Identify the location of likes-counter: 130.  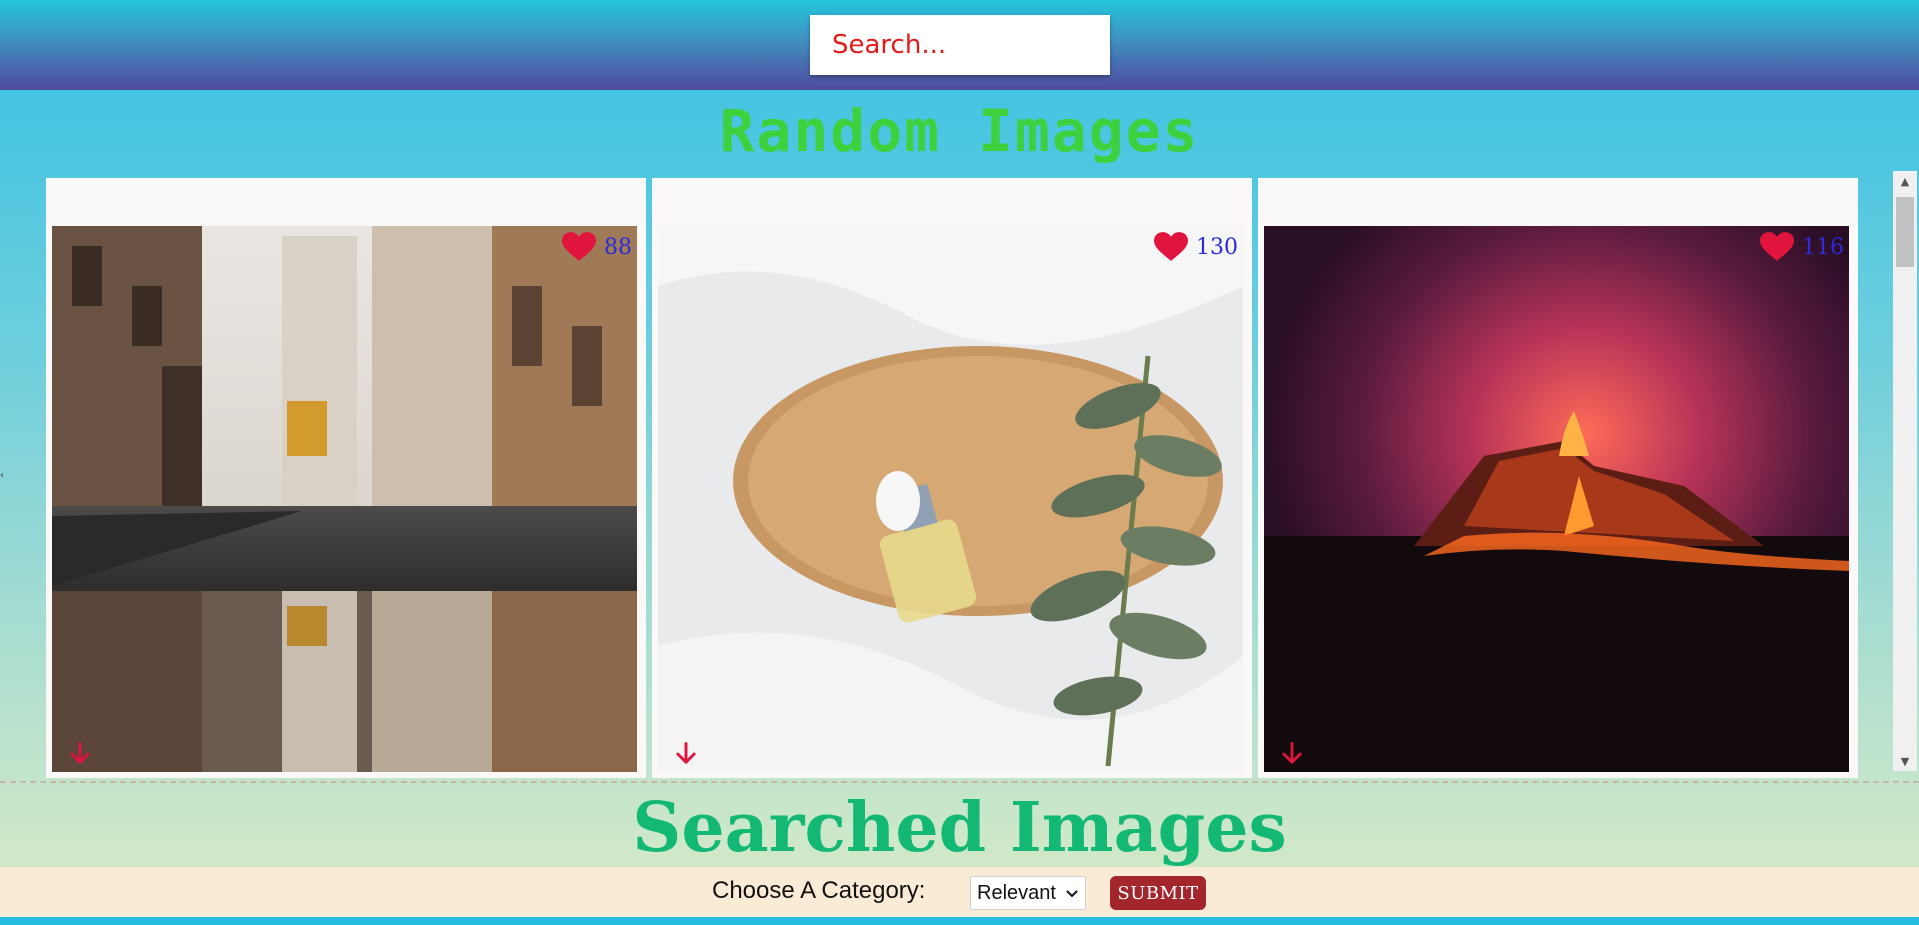
(1196, 247).